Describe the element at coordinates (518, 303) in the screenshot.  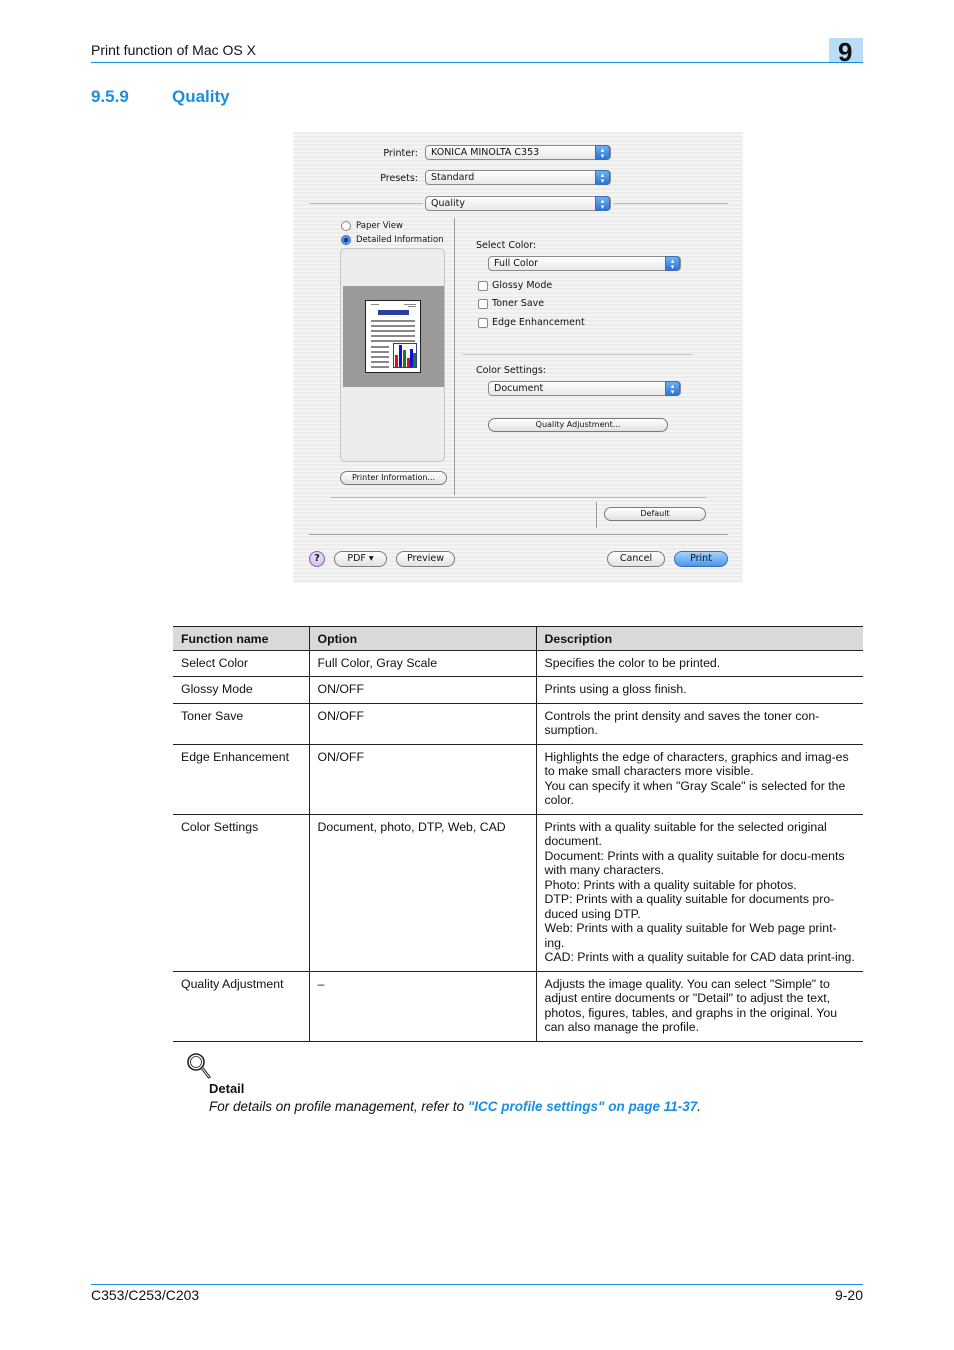
I see `toner-save-label: Toner Save` at that location.